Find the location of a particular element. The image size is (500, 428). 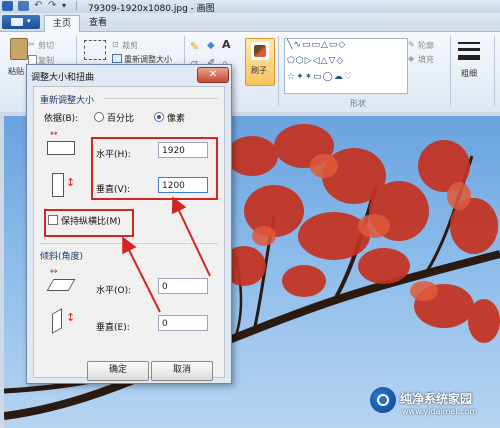

watermark-text: 纯净系统家园 is located at coordinates (436, 399).